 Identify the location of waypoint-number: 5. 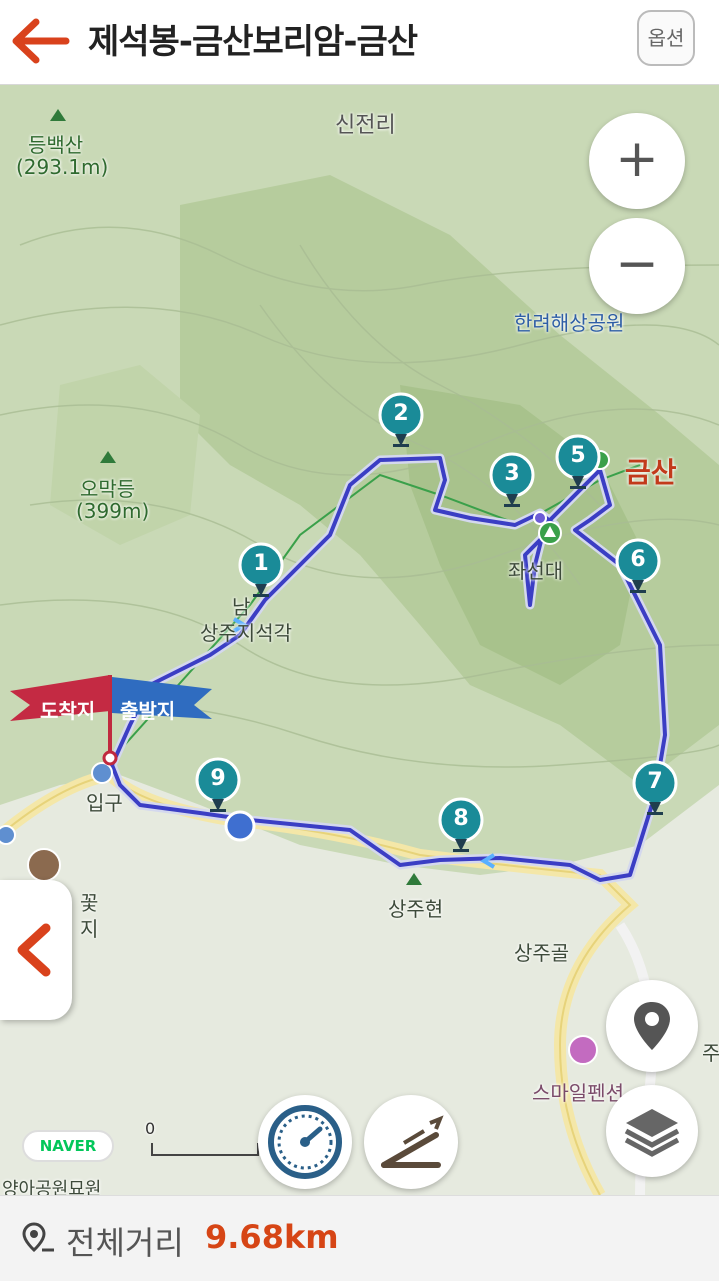
(578, 455).